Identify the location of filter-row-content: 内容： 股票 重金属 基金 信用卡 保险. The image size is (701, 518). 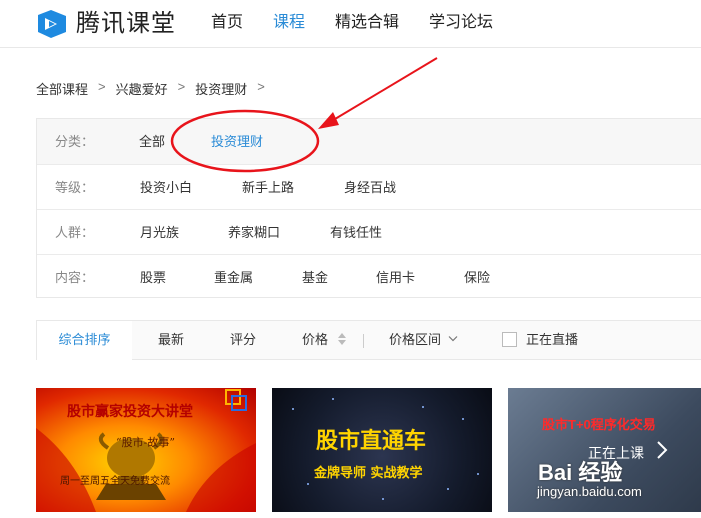
(369, 277).